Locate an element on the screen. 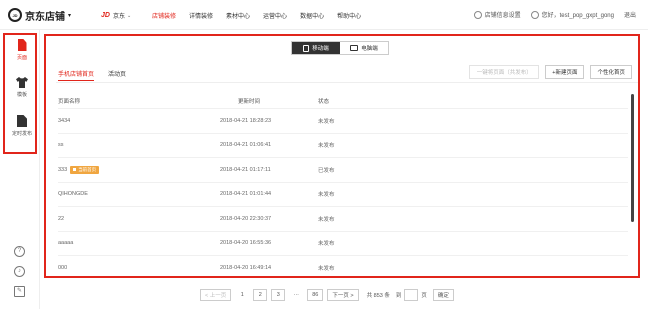 This screenshot has width=648, height=309. row-update-time: 2018-04-20 16:49:14 is located at coordinates (246, 267).